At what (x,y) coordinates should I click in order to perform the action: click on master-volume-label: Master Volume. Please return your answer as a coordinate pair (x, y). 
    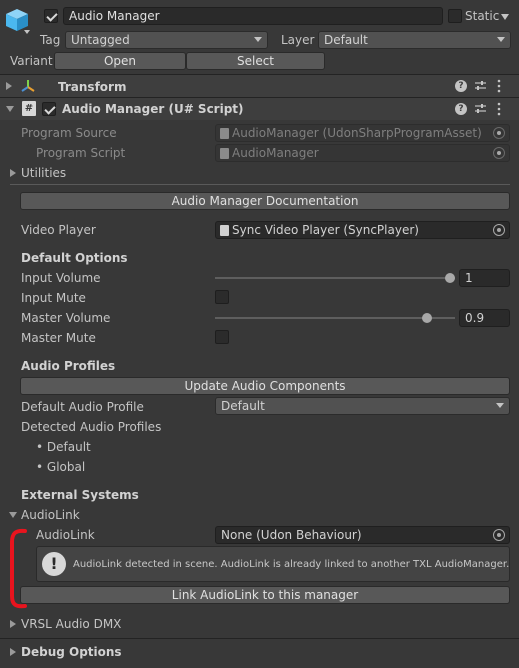
    Looking at the image, I should click on (66, 318).